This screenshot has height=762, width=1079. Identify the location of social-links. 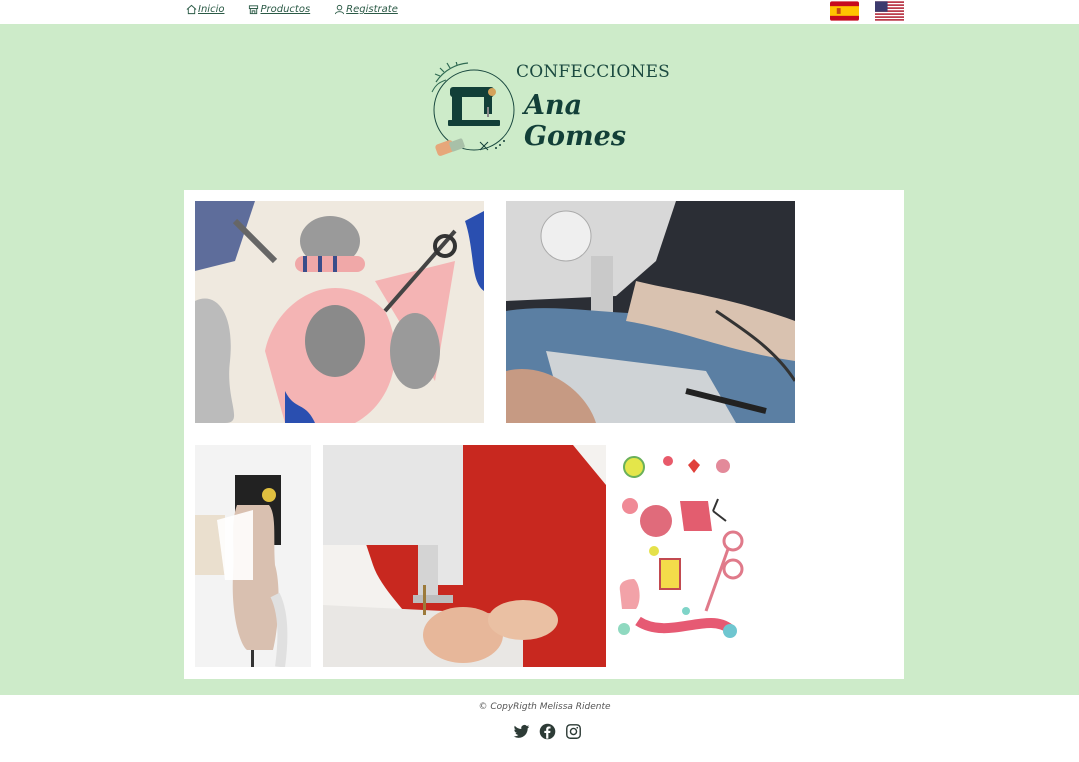
(547, 731).